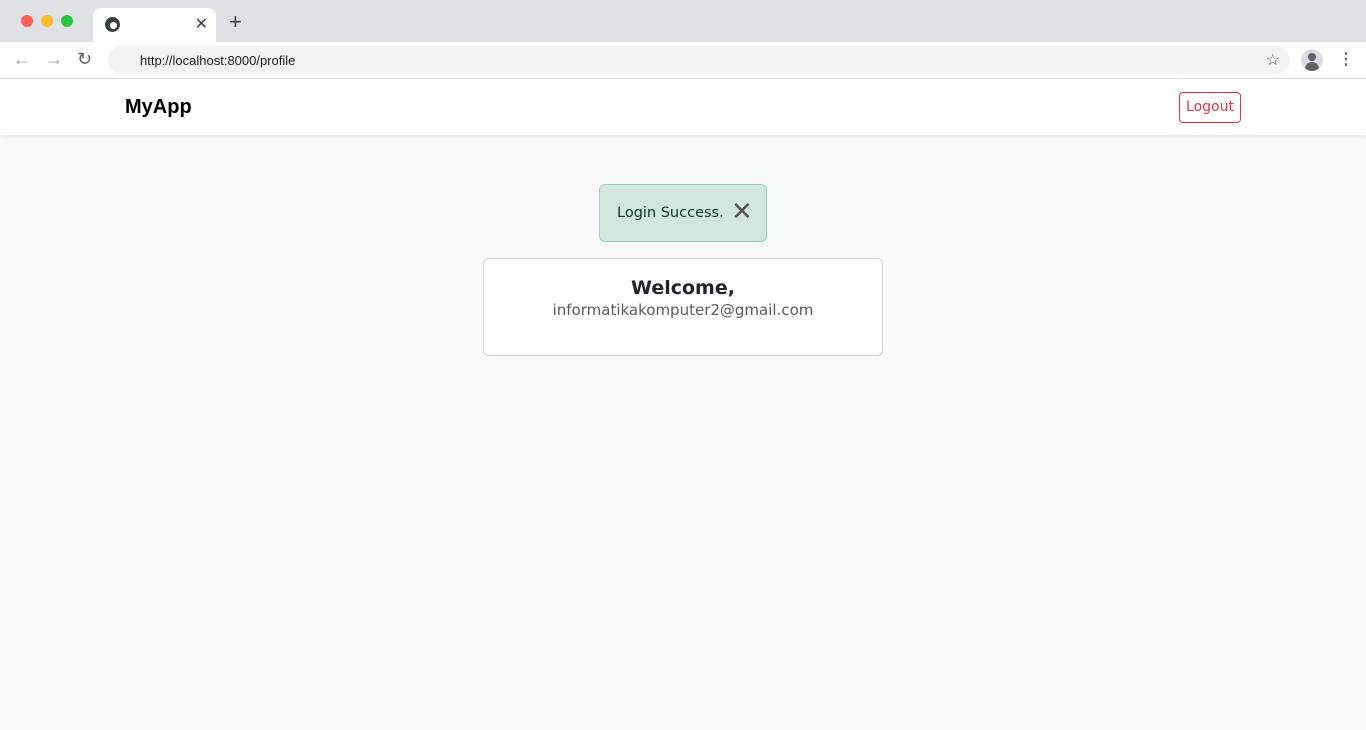 The height and width of the screenshot is (730, 1366). What do you see at coordinates (54, 59) in the screenshot?
I see `forward-icon: →` at bounding box center [54, 59].